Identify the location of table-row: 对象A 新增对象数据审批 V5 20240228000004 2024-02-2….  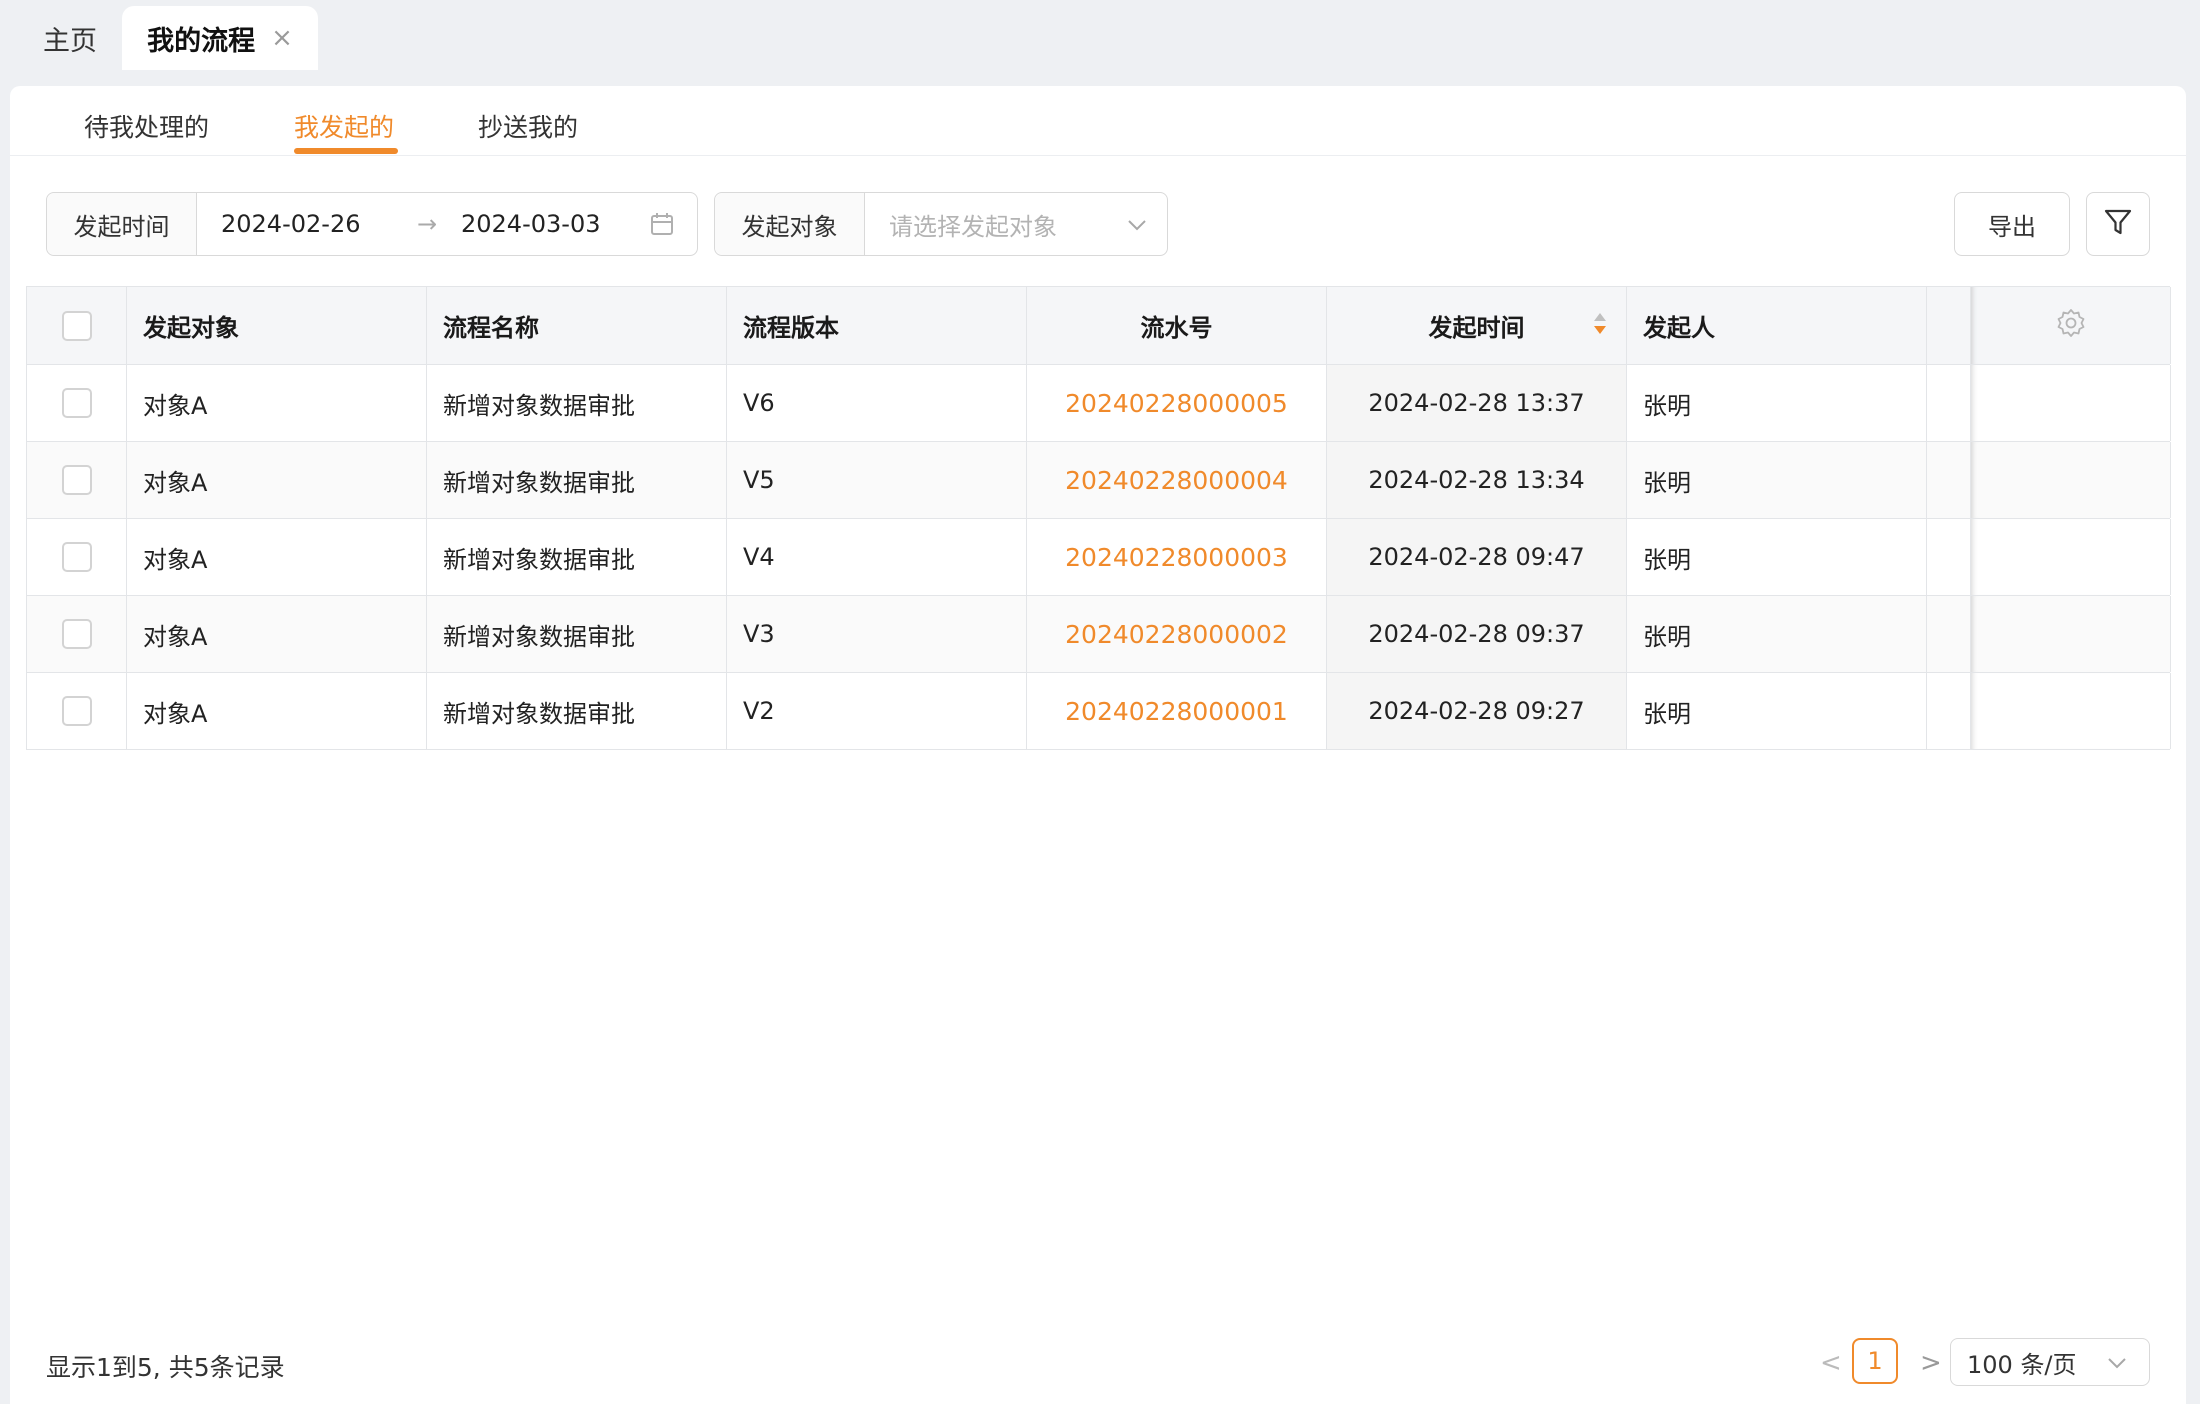
(1099, 480).